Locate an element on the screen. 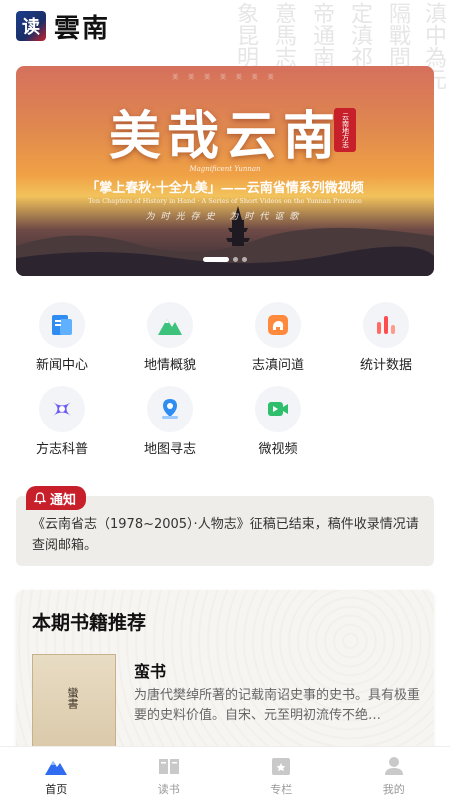  tab-reading: 读书 is located at coordinates (169, 773).